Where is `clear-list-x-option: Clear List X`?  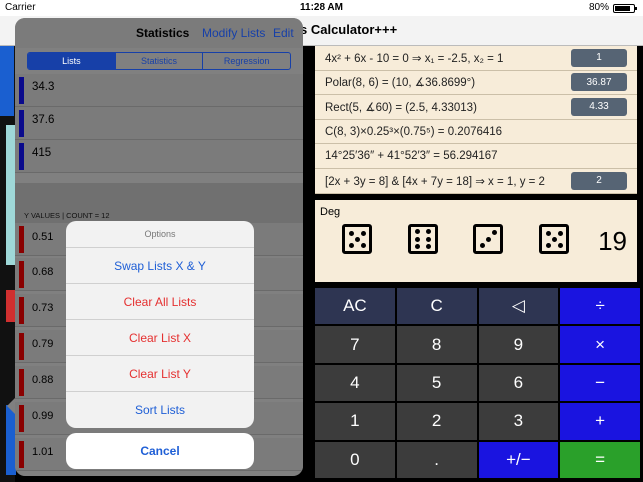
clear-list-x-option: Clear List X is located at coordinates (160, 338).